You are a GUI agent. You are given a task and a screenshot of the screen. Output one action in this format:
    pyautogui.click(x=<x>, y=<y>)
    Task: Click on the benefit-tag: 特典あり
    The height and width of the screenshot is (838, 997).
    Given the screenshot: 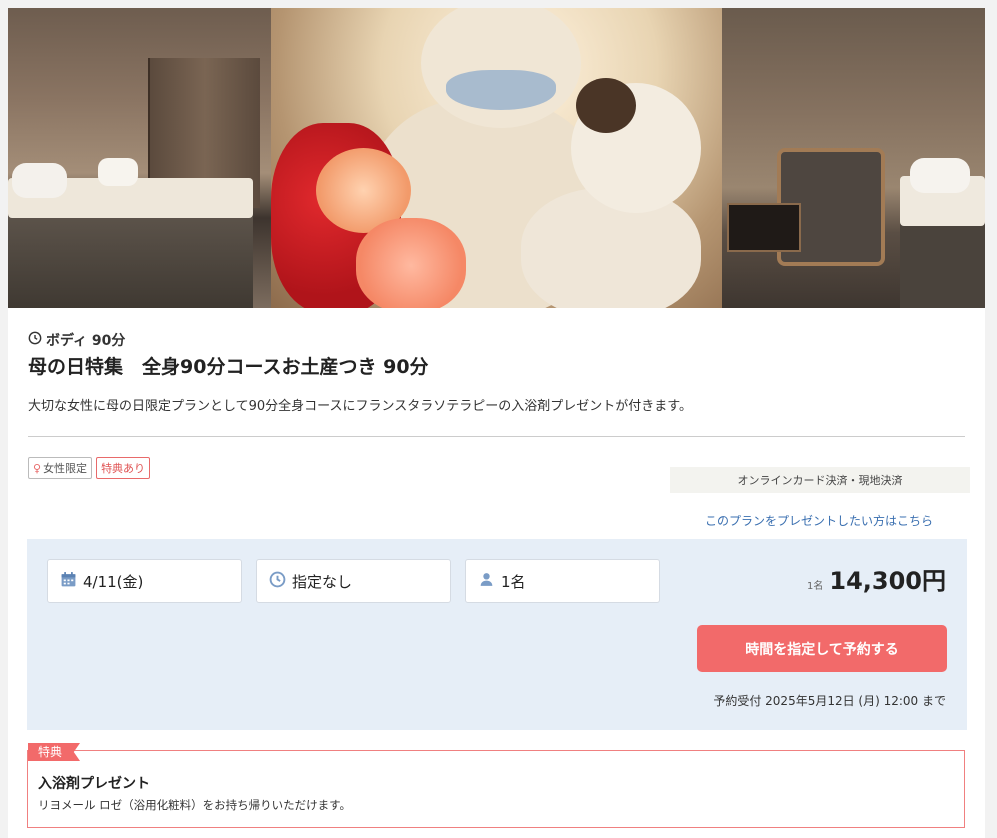 What is the action you would take?
    pyautogui.click(x=123, y=468)
    